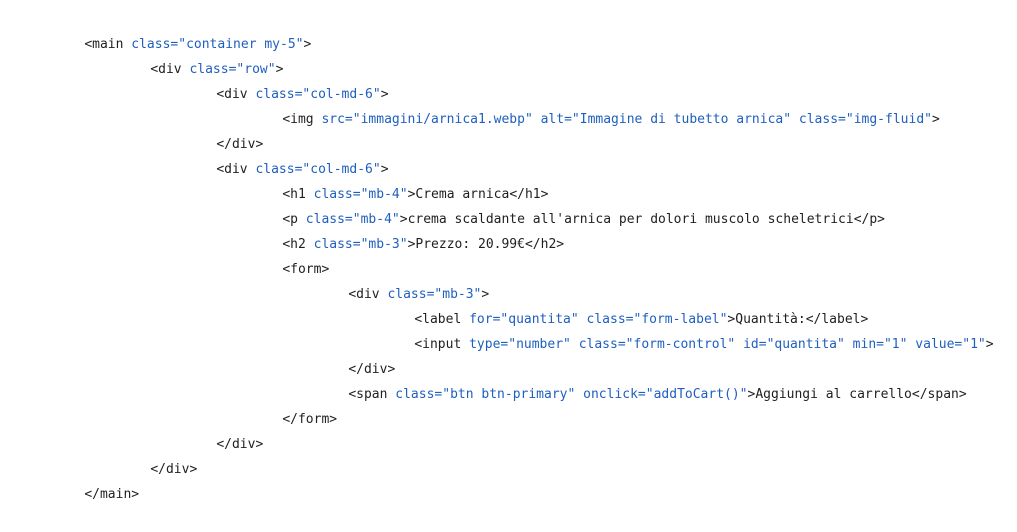 The image size is (1017, 532). I want to click on code-line-col-close-2: </div>, so click(508, 429).